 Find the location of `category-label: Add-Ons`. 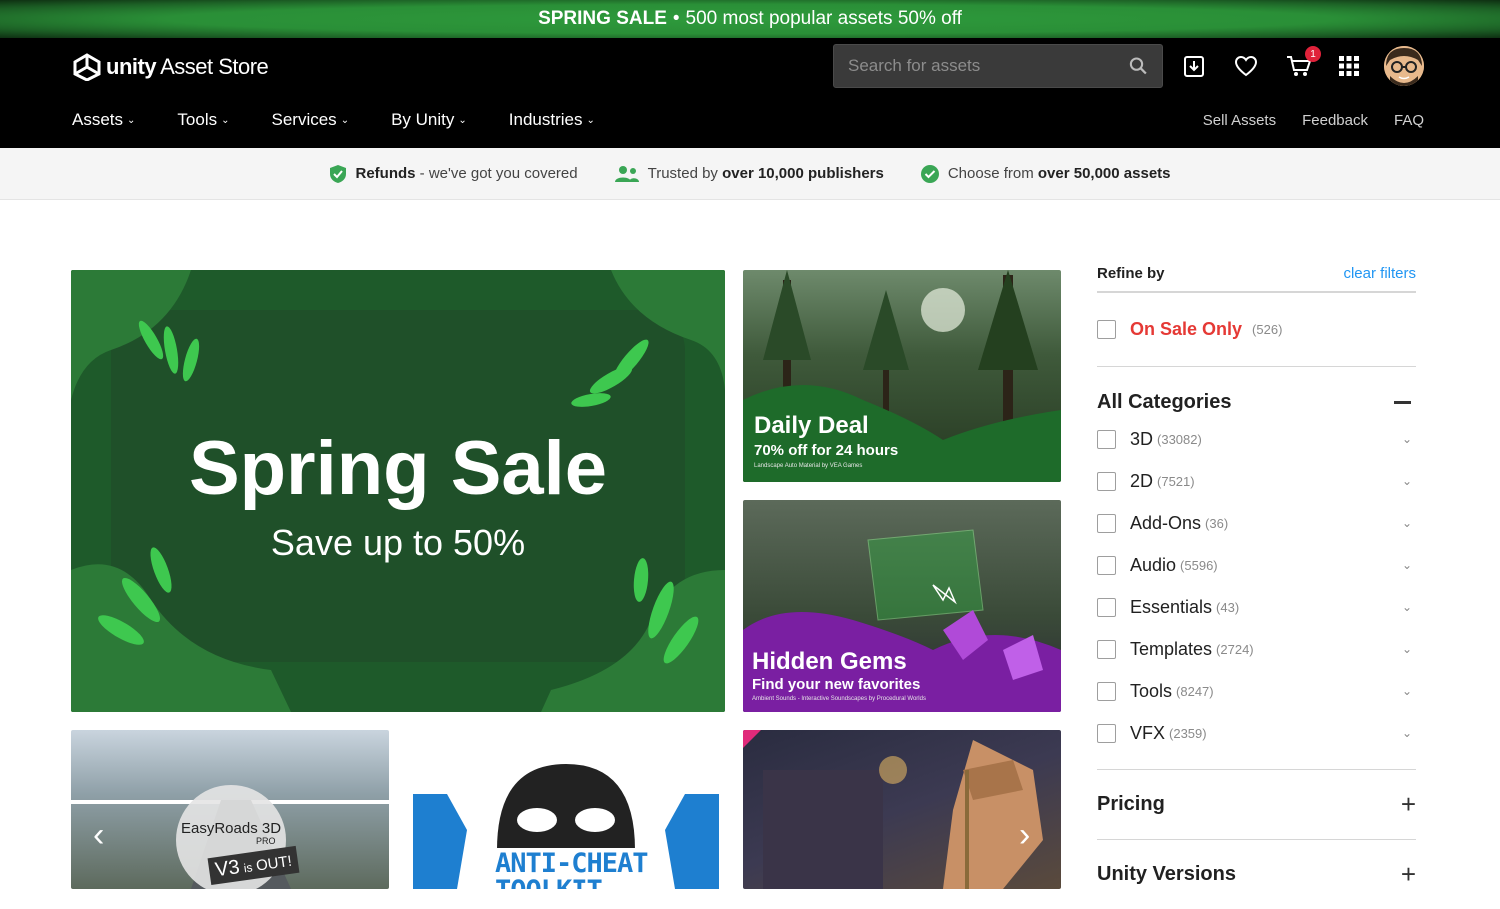

category-label: Add-Ons is located at coordinates (1166, 522).